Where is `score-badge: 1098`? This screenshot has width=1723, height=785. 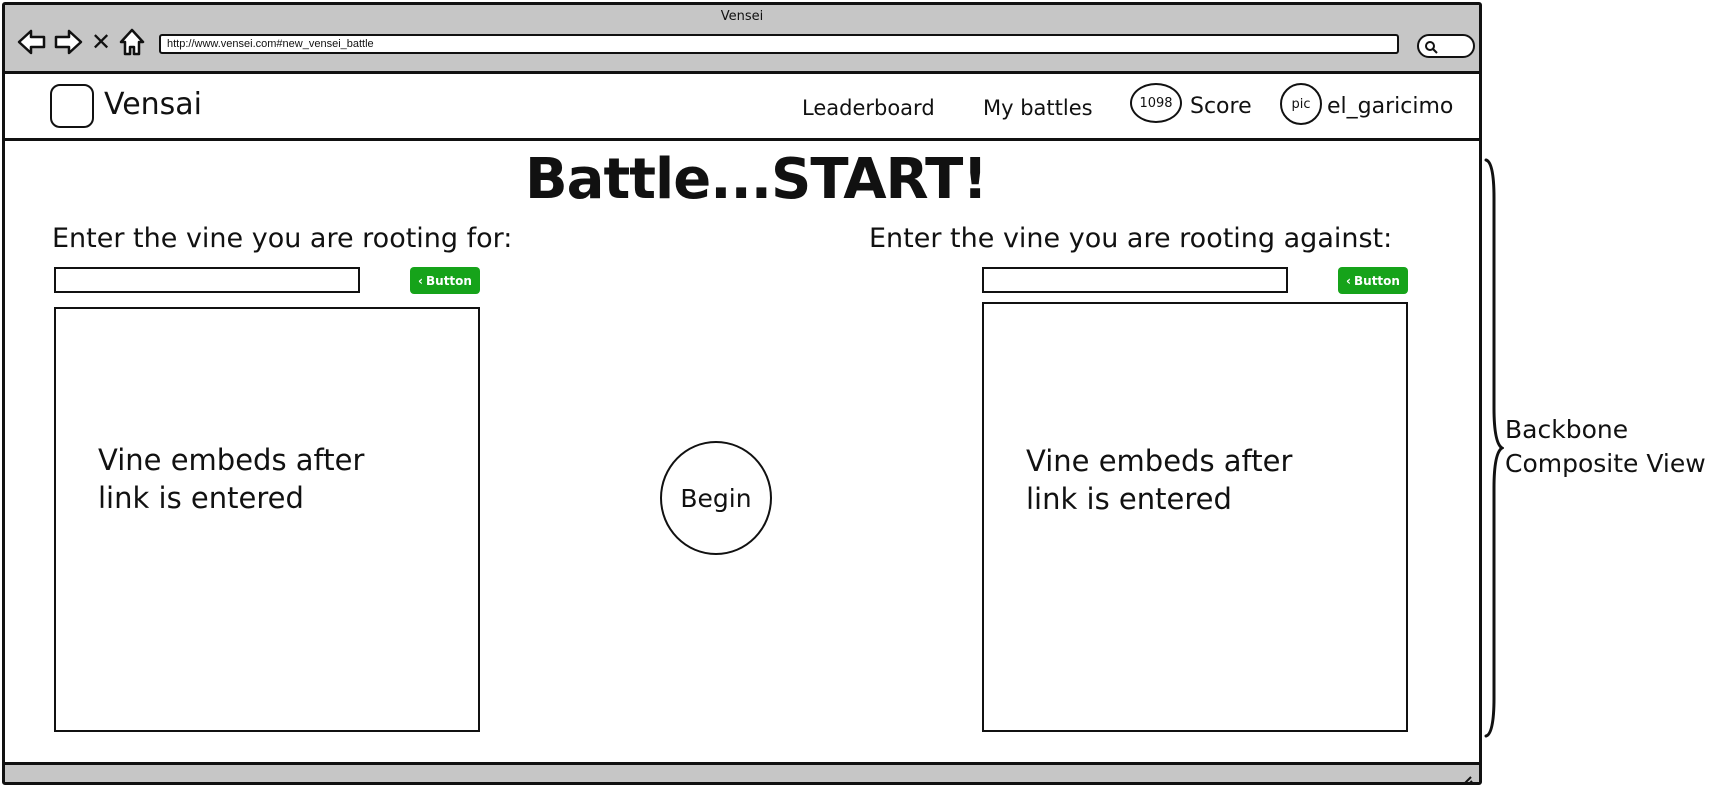 score-badge: 1098 is located at coordinates (1156, 103).